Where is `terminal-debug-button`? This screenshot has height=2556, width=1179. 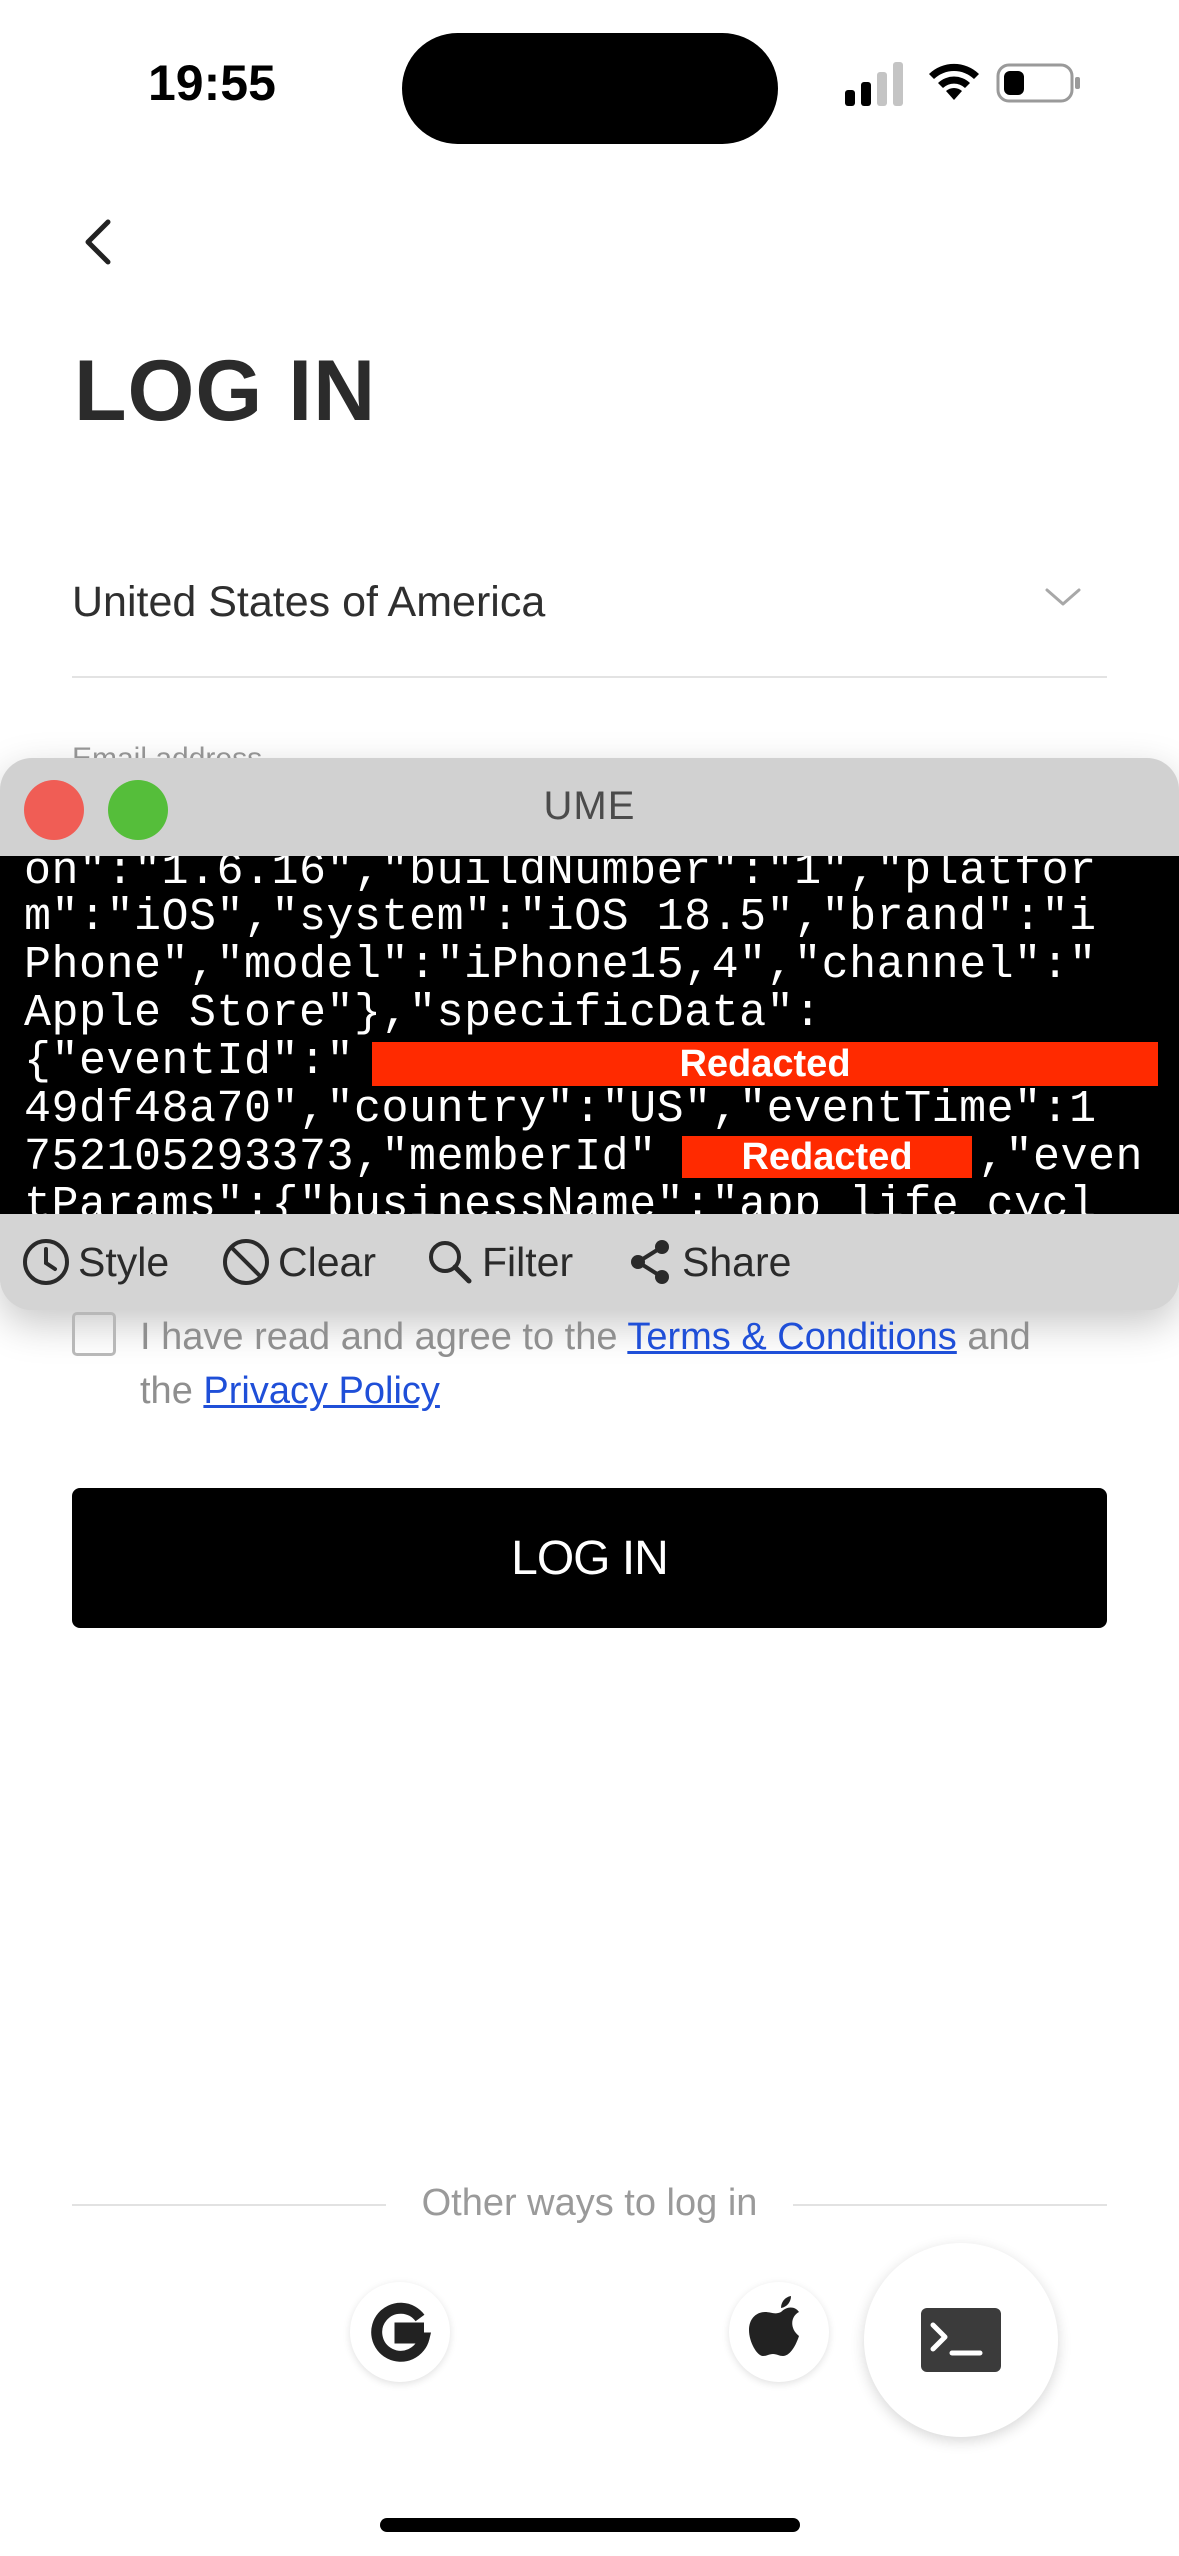
terminal-debug-button is located at coordinates (961, 2340).